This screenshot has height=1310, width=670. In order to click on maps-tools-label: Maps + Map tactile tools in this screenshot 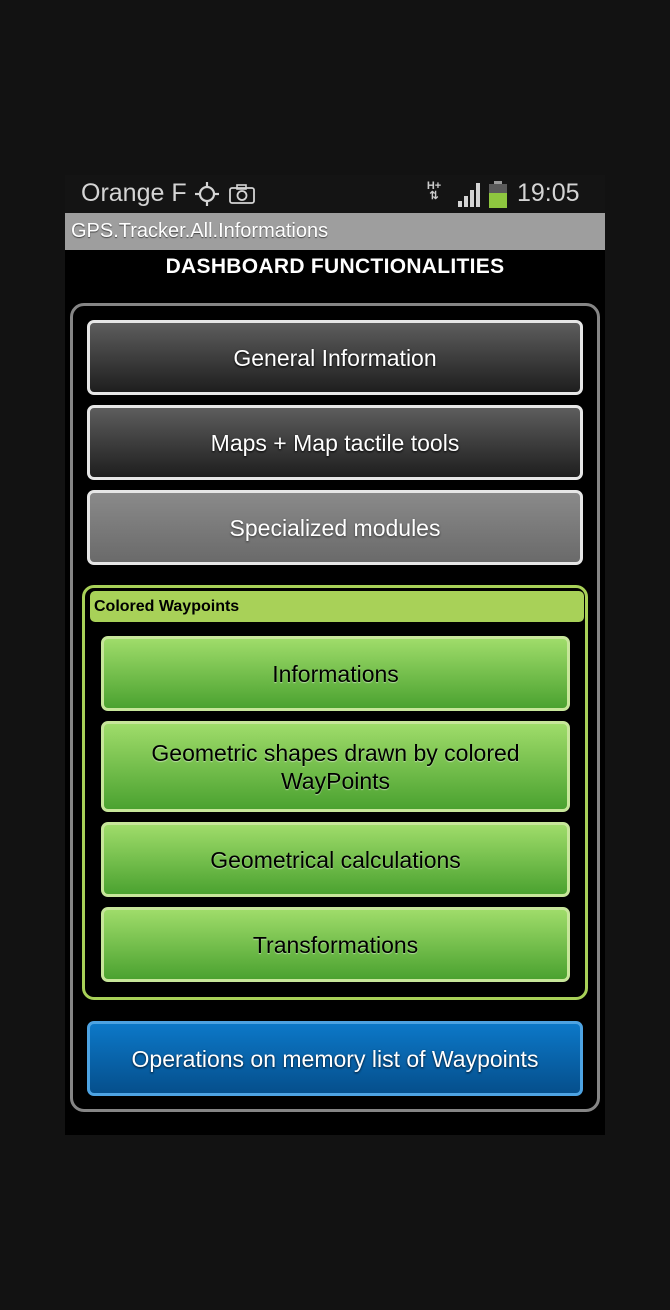, I will do `click(335, 442)`.